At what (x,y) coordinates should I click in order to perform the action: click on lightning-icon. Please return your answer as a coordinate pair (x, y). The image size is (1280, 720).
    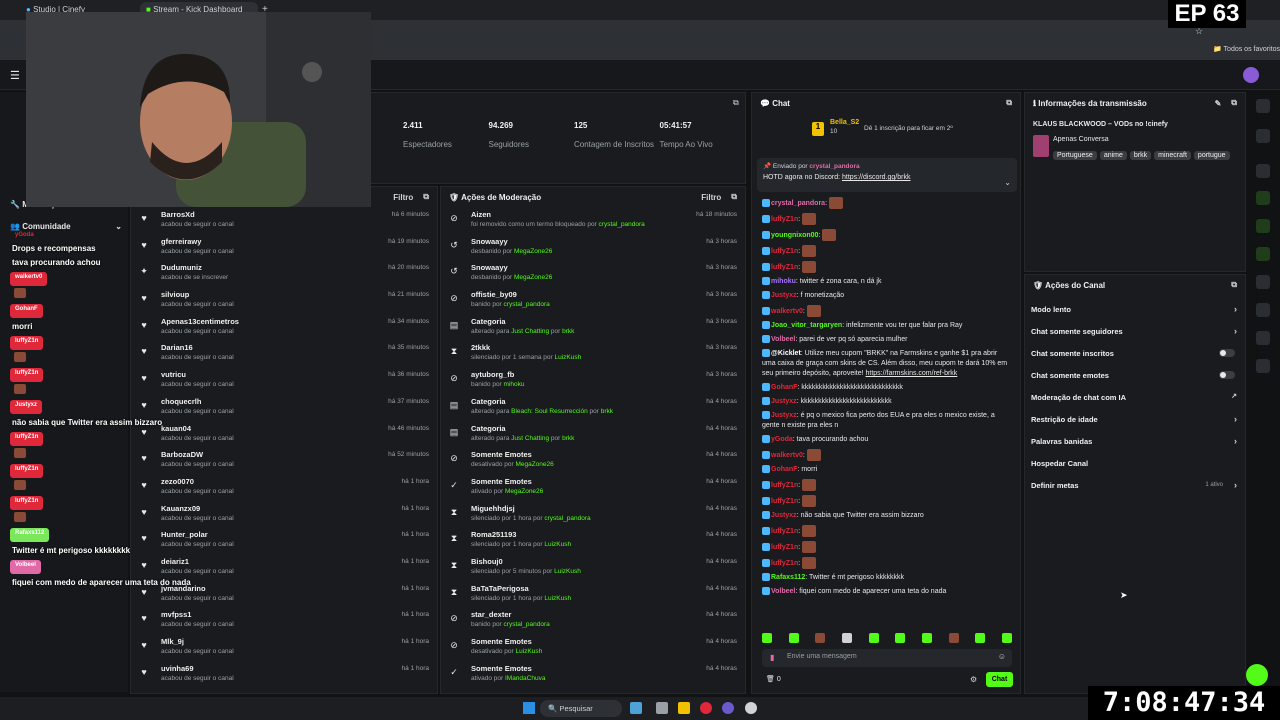
    Looking at the image, I should click on (1263, 198).